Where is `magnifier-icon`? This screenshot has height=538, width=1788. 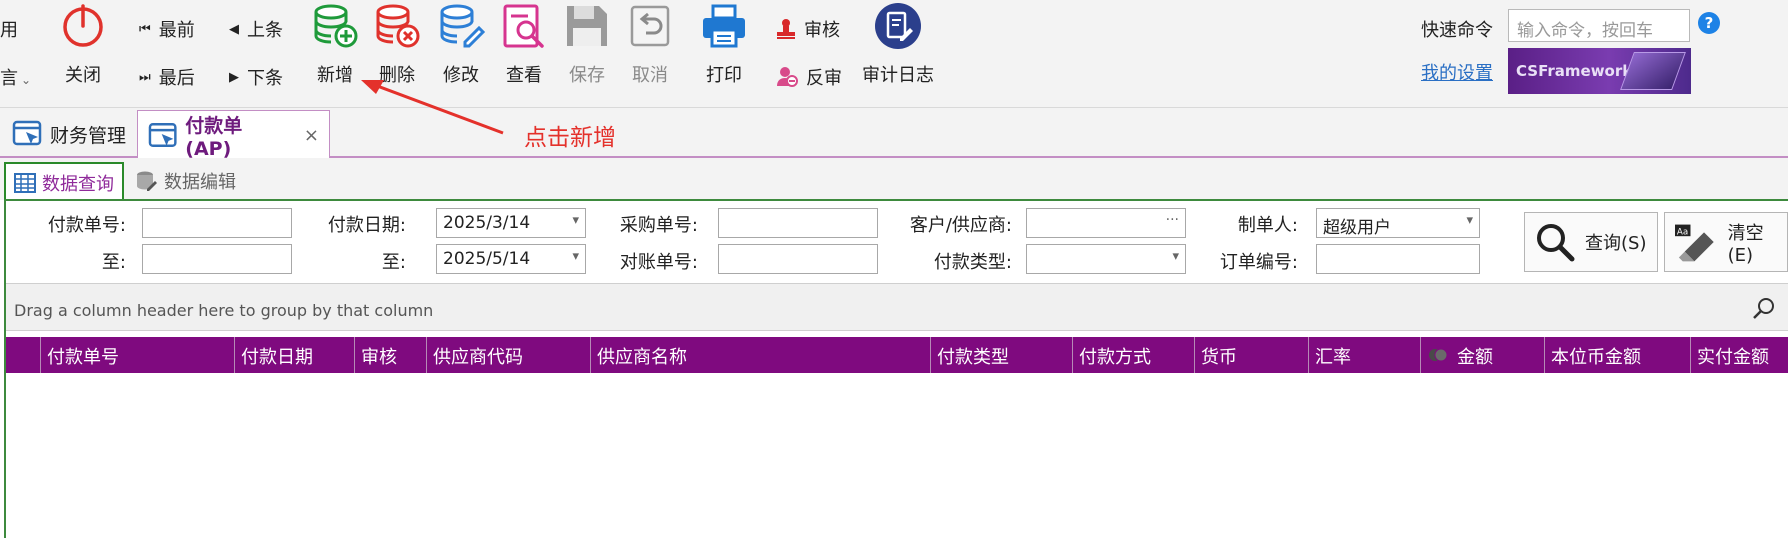 magnifier-icon is located at coordinates (1556, 243).